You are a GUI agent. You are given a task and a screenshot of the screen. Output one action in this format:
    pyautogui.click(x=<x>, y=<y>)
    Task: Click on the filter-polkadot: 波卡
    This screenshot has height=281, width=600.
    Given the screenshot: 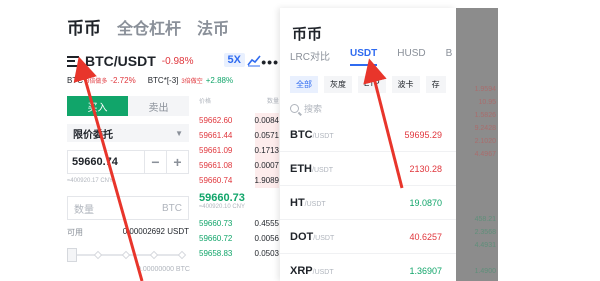 What is the action you would take?
    pyautogui.click(x=405, y=84)
    